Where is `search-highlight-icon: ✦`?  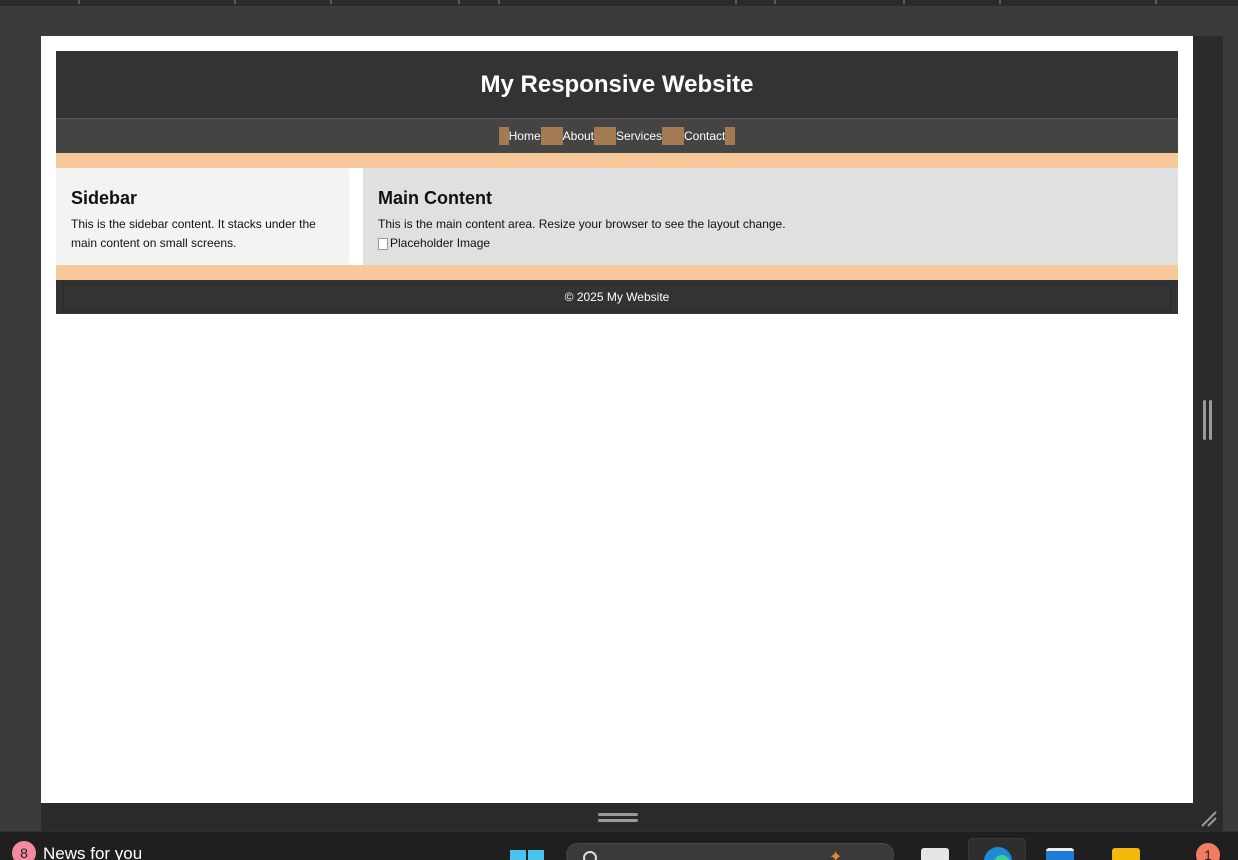
search-highlight-icon: ✦ is located at coordinates (836, 854).